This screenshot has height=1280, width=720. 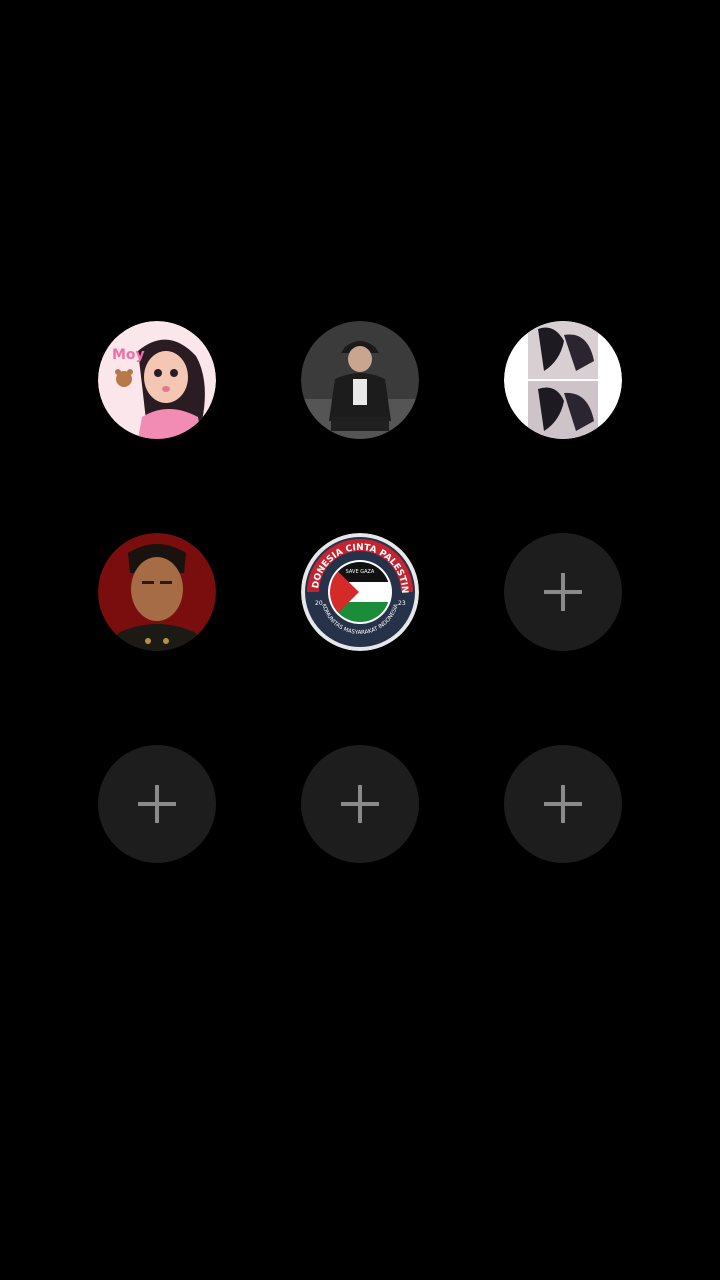 What do you see at coordinates (360, 572) in the screenshot?
I see `badge-center-text: SAVE GAZA` at bounding box center [360, 572].